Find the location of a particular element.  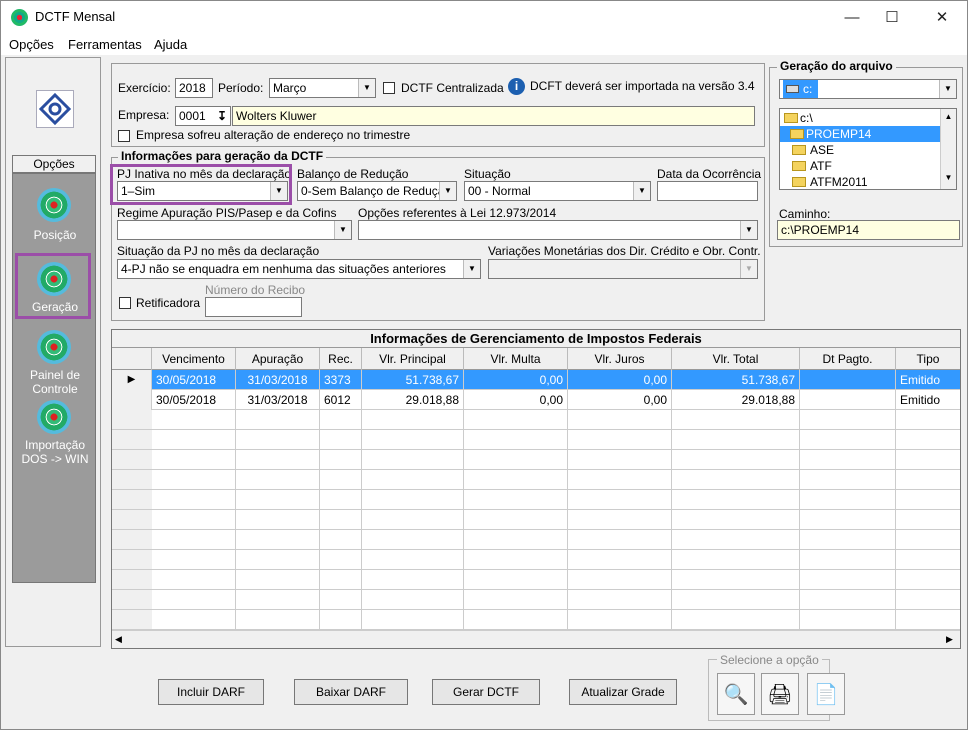

column-header is located at coordinates (132, 359).